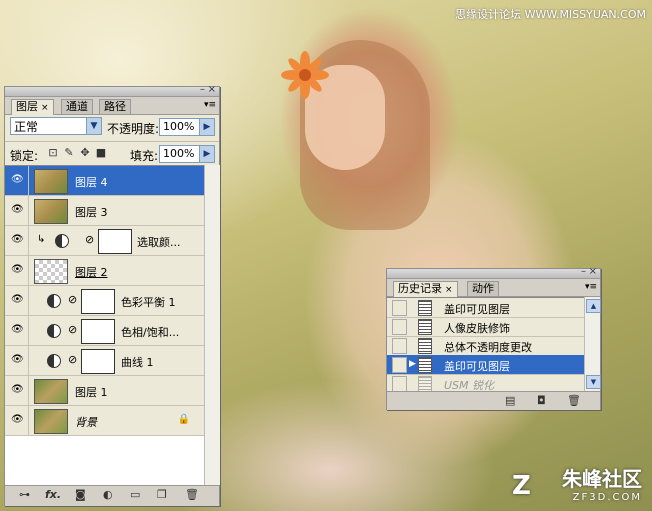  I want to click on layer-row-color-balance: 👁 ⊘ 色彩平衡 1, so click(104, 301).